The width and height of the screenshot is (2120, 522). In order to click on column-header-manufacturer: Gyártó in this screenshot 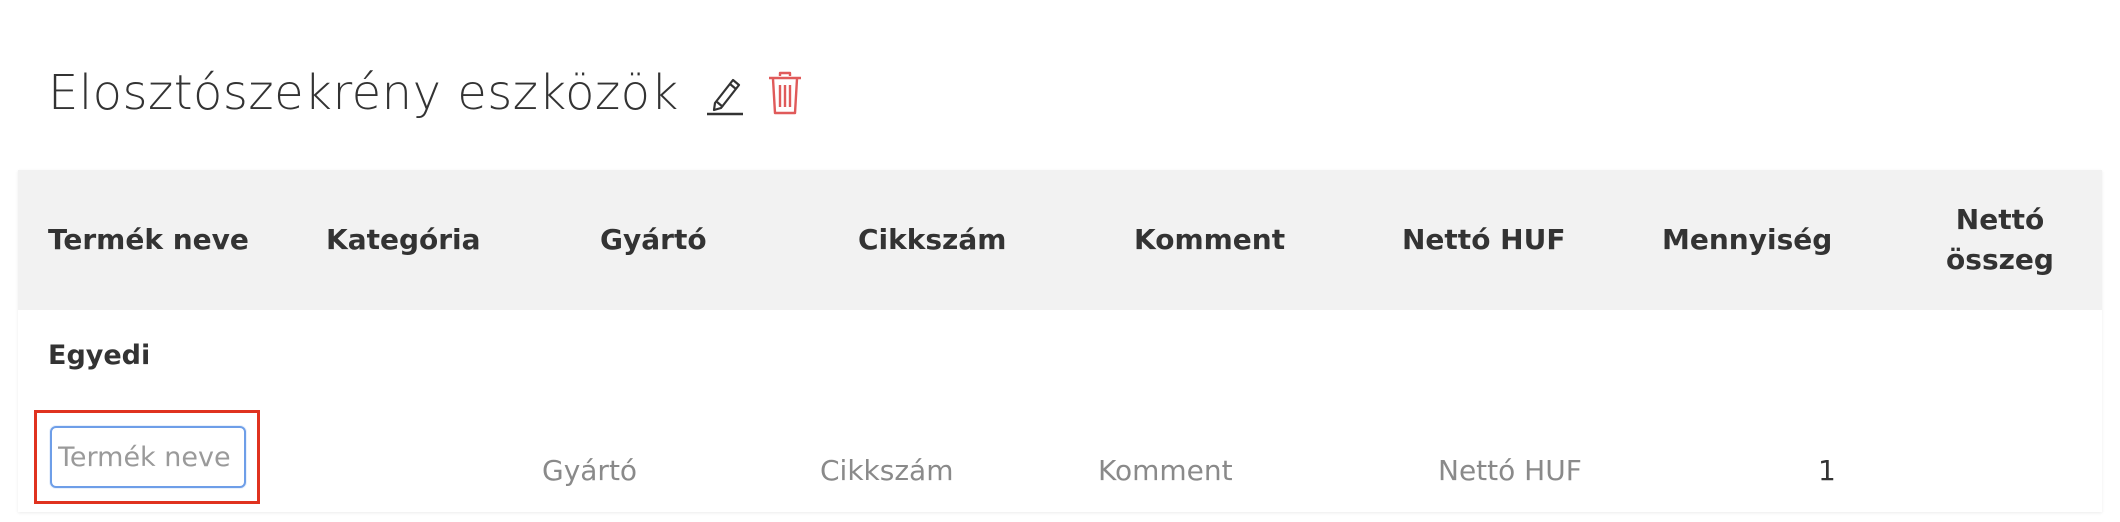, I will do `click(653, 239)`.